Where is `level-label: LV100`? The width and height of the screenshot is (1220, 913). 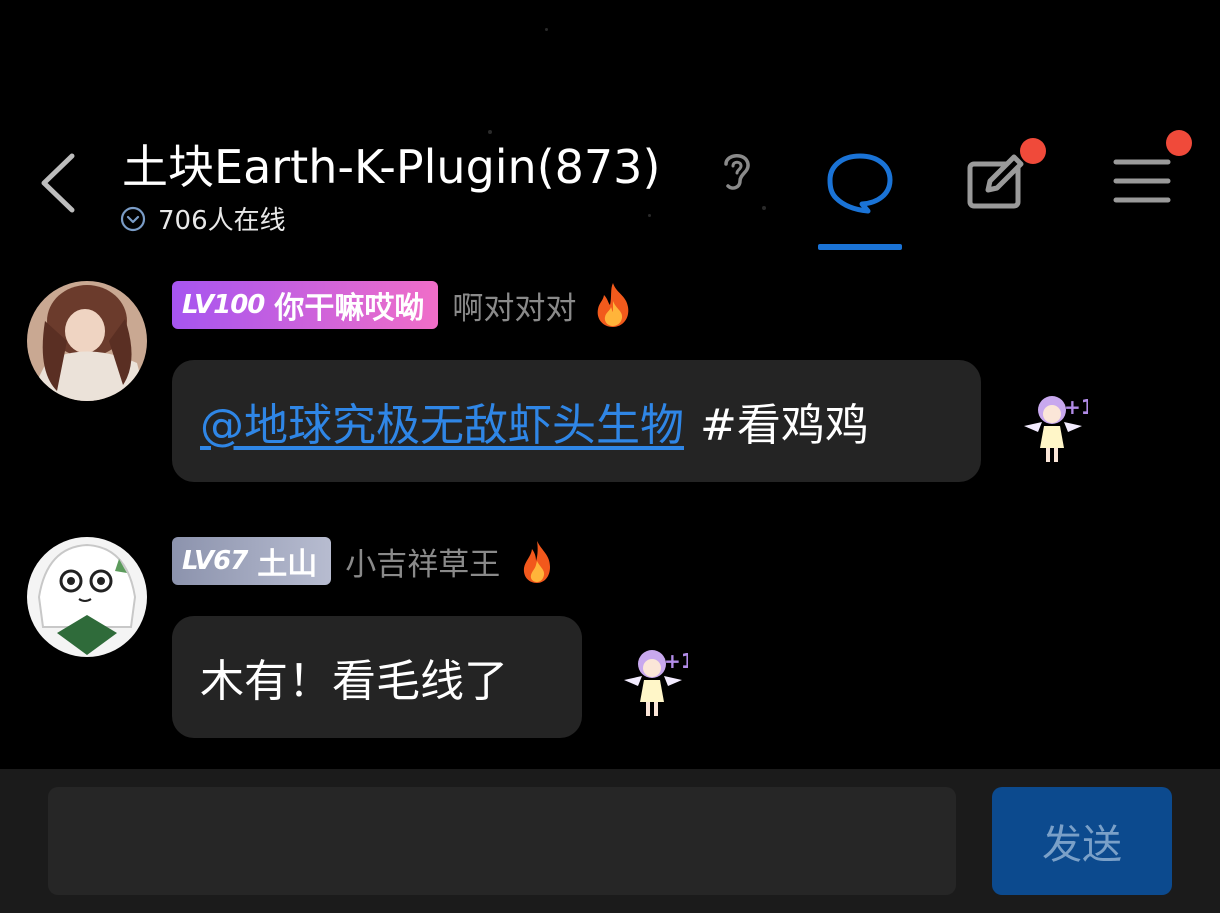 level-label: LV100 is located at coordinates (223, 305).